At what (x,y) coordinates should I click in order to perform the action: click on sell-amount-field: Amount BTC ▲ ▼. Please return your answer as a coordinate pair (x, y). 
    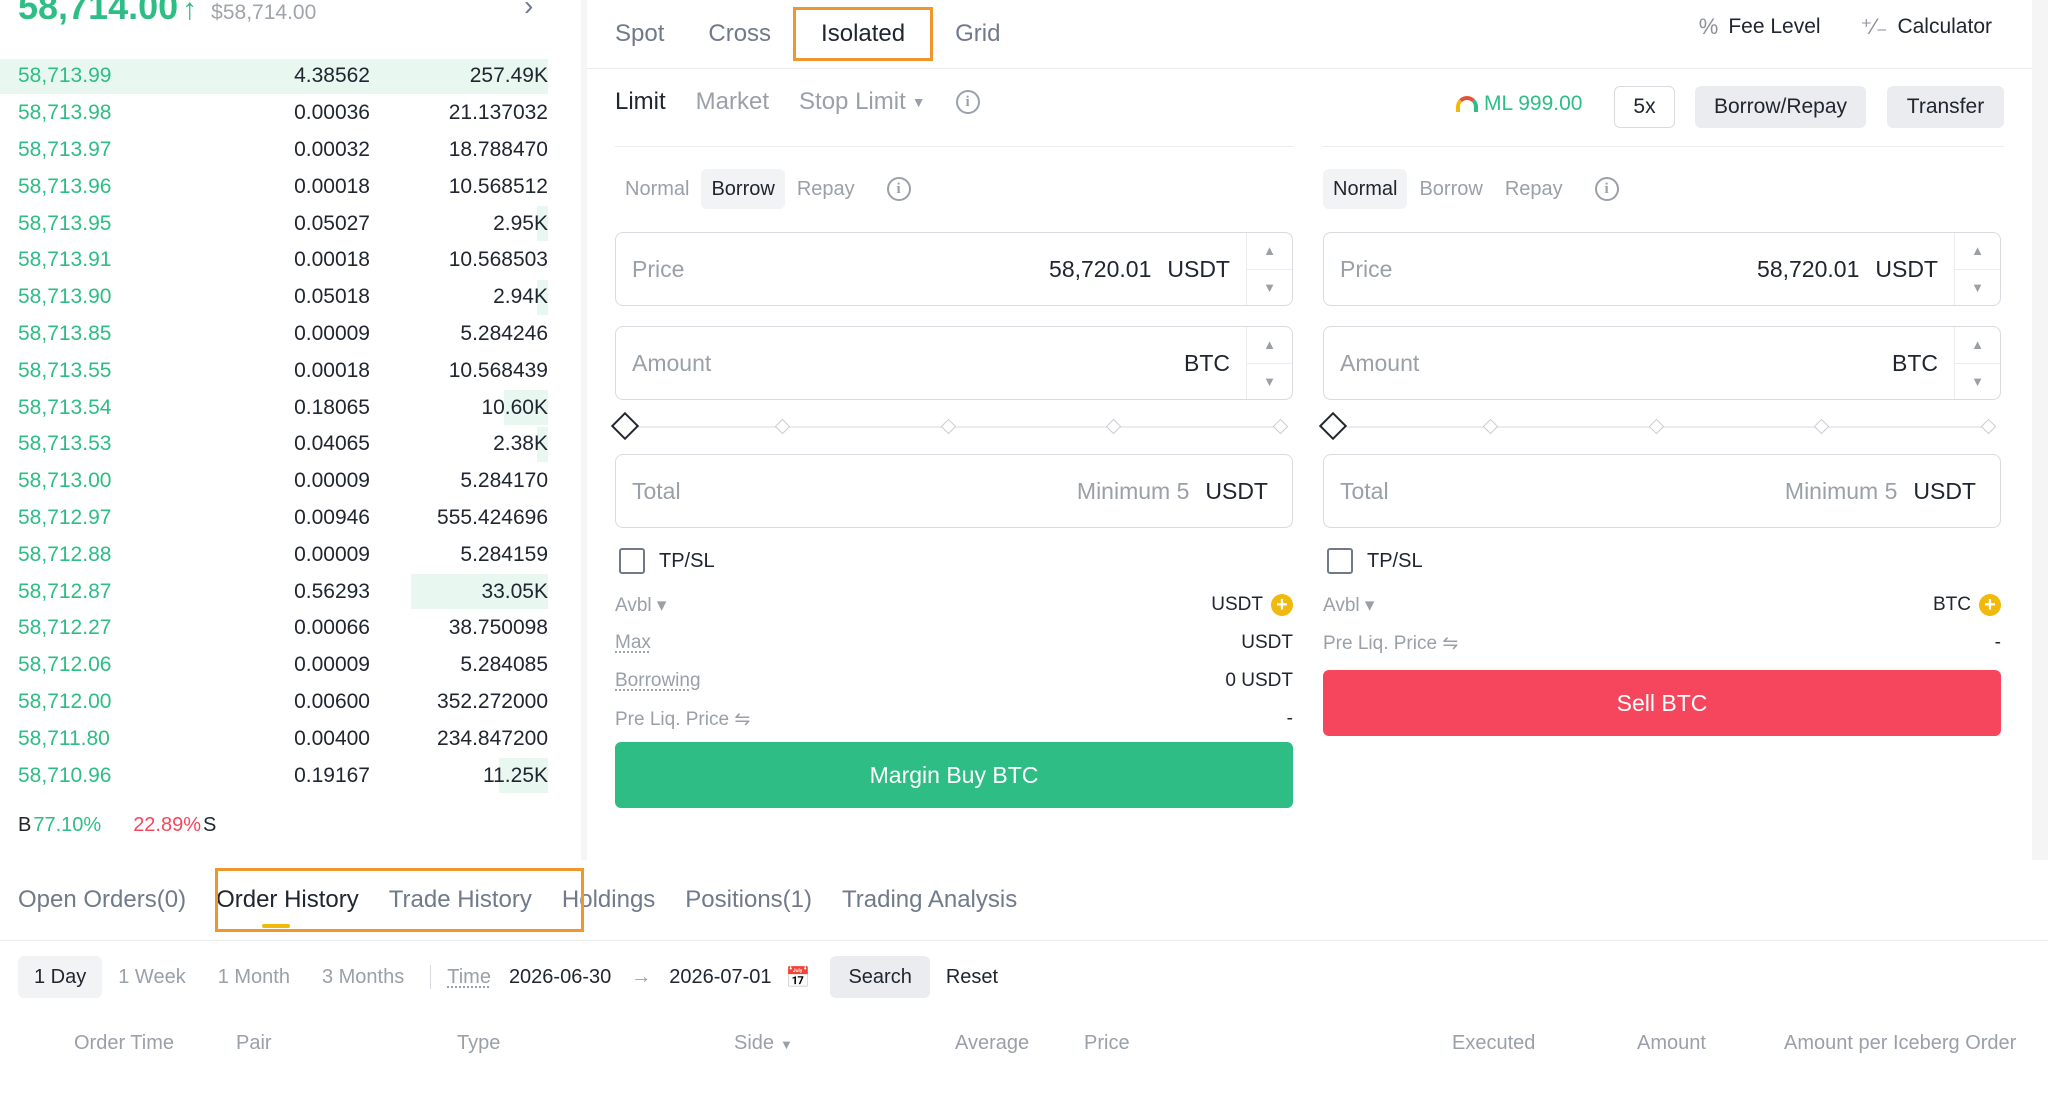
    Looking at the image, I should click on (1662, 363).